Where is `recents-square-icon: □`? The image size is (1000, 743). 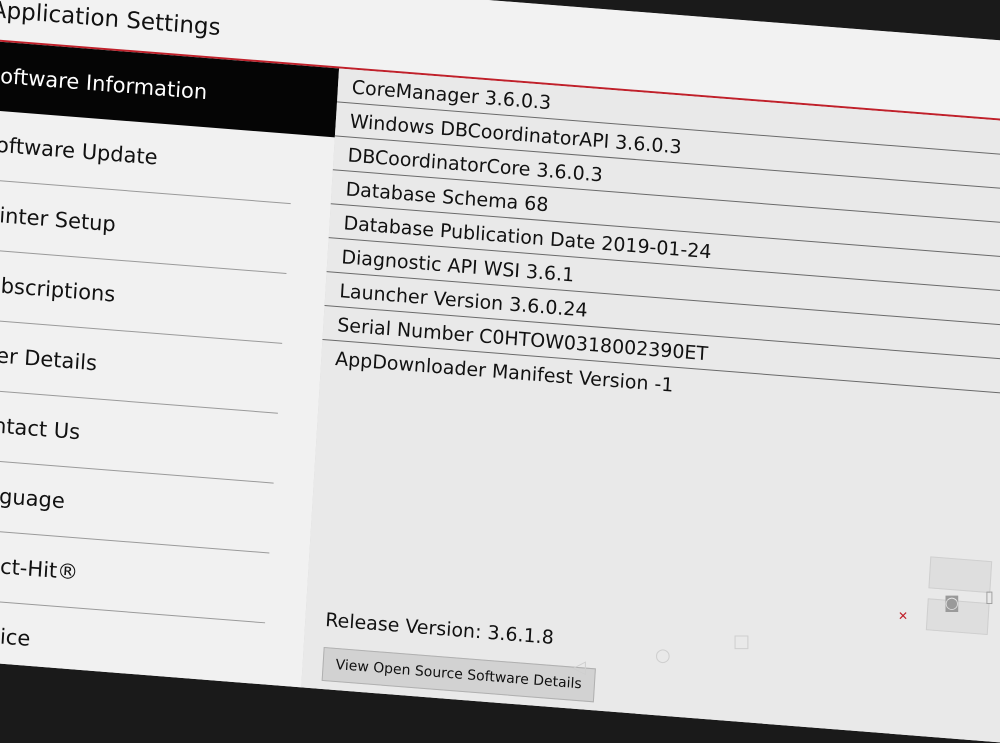 recents-square-icon: □ is located at coordinates (741, 641).